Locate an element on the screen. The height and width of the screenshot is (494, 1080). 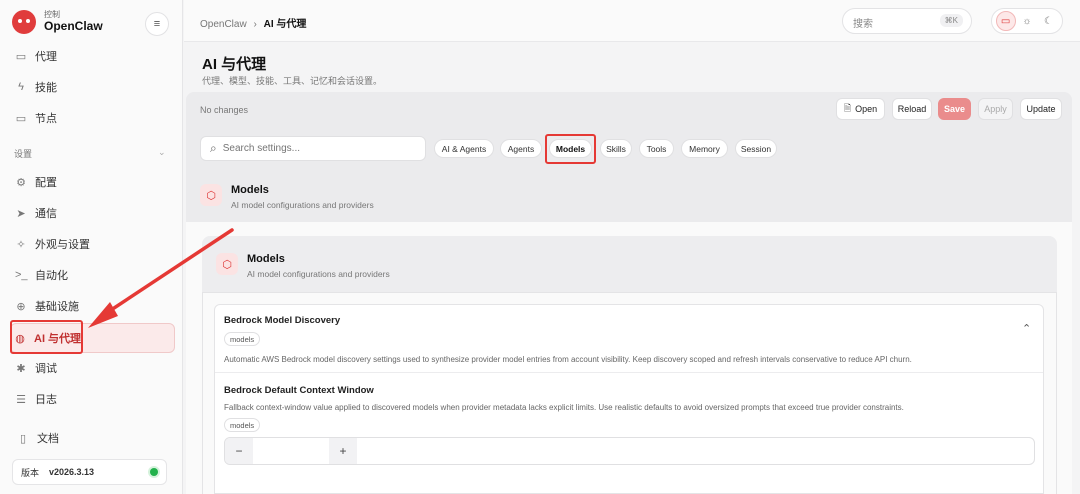
version-label: 版本 is located at coordinates (30, 472).